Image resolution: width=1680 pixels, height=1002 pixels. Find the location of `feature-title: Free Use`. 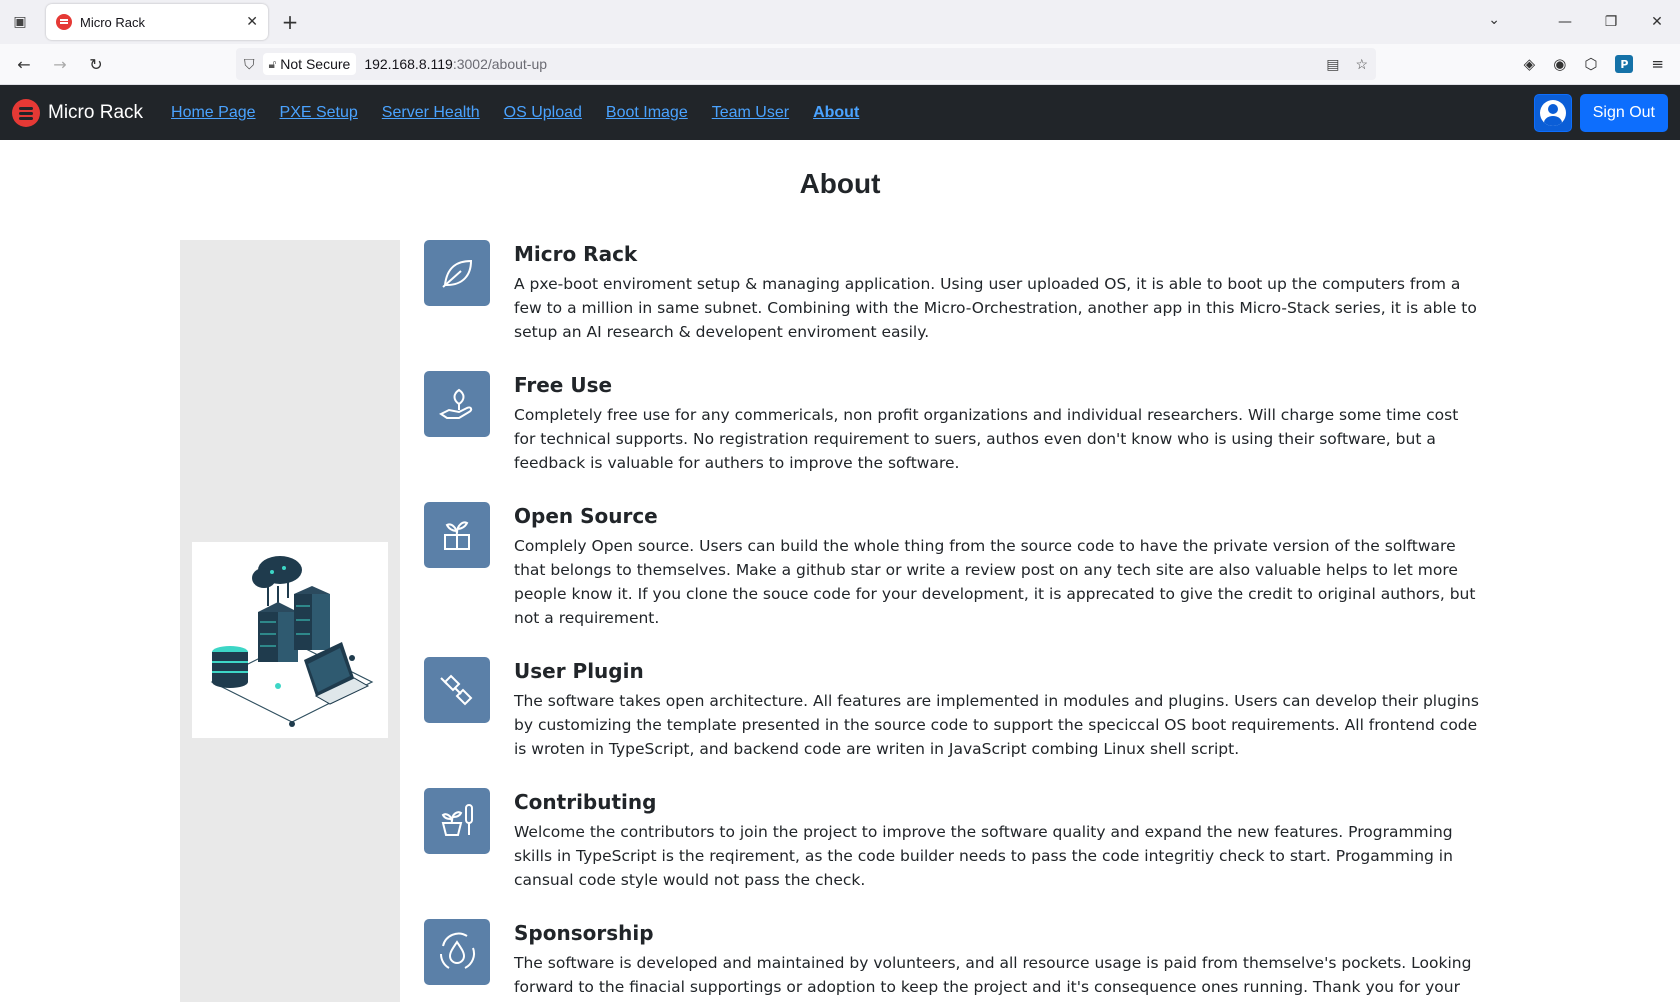

feature-title: Free Use is located at coordinates (563, 385).